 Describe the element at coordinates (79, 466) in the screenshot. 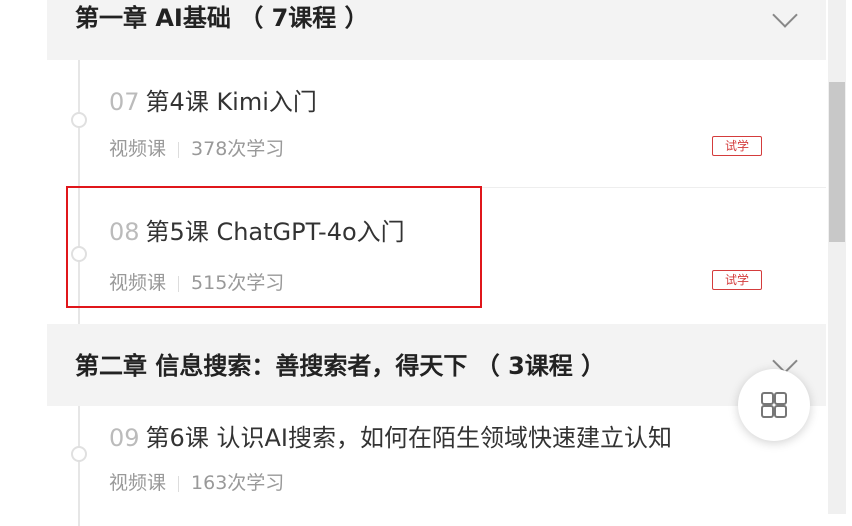

I see `timeline-line` at that location.